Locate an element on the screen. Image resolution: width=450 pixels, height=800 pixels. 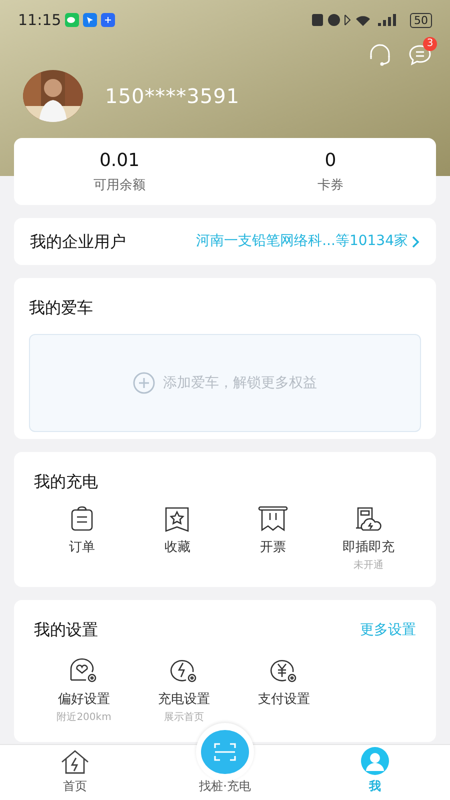
stat-value: 0.01 is located at coordinates (119, 161).